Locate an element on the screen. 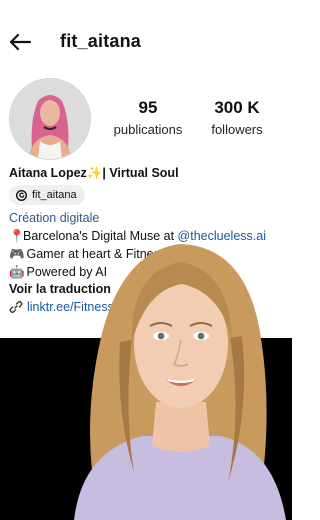  posts-label: publications is located at coordinates (148, 129).